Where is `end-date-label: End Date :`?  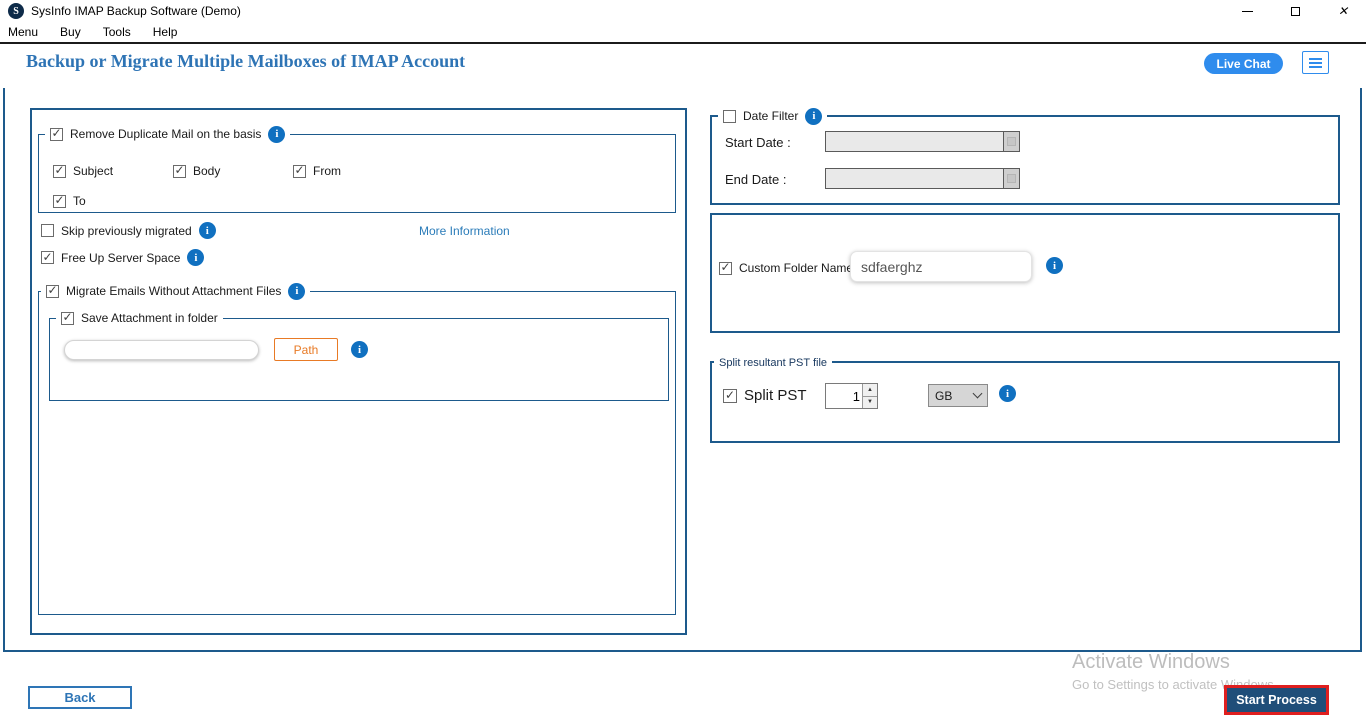
end-date-label: End Date : is located at coordinates (756, 179).